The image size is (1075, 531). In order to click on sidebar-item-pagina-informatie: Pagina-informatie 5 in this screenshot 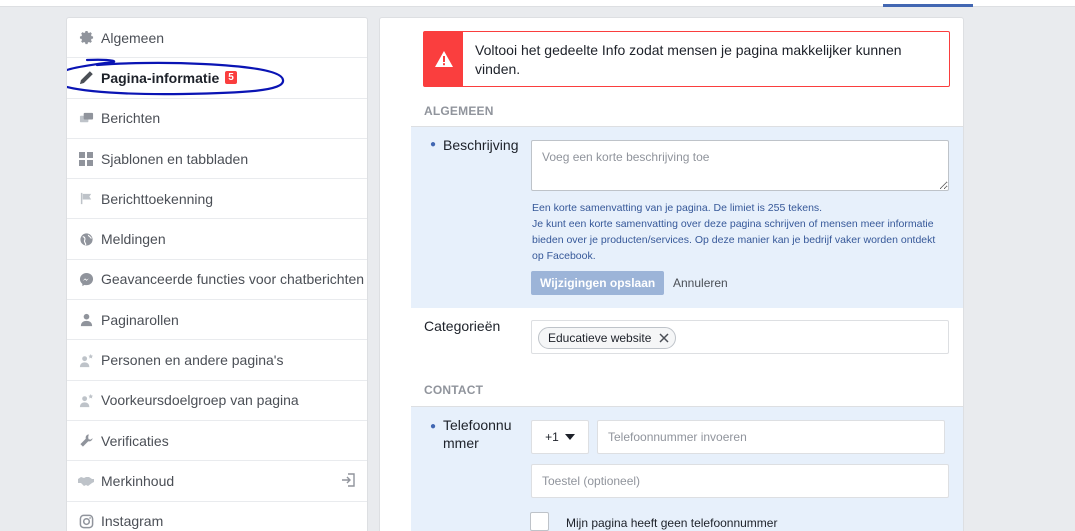, I will do `click(217, 78)`.